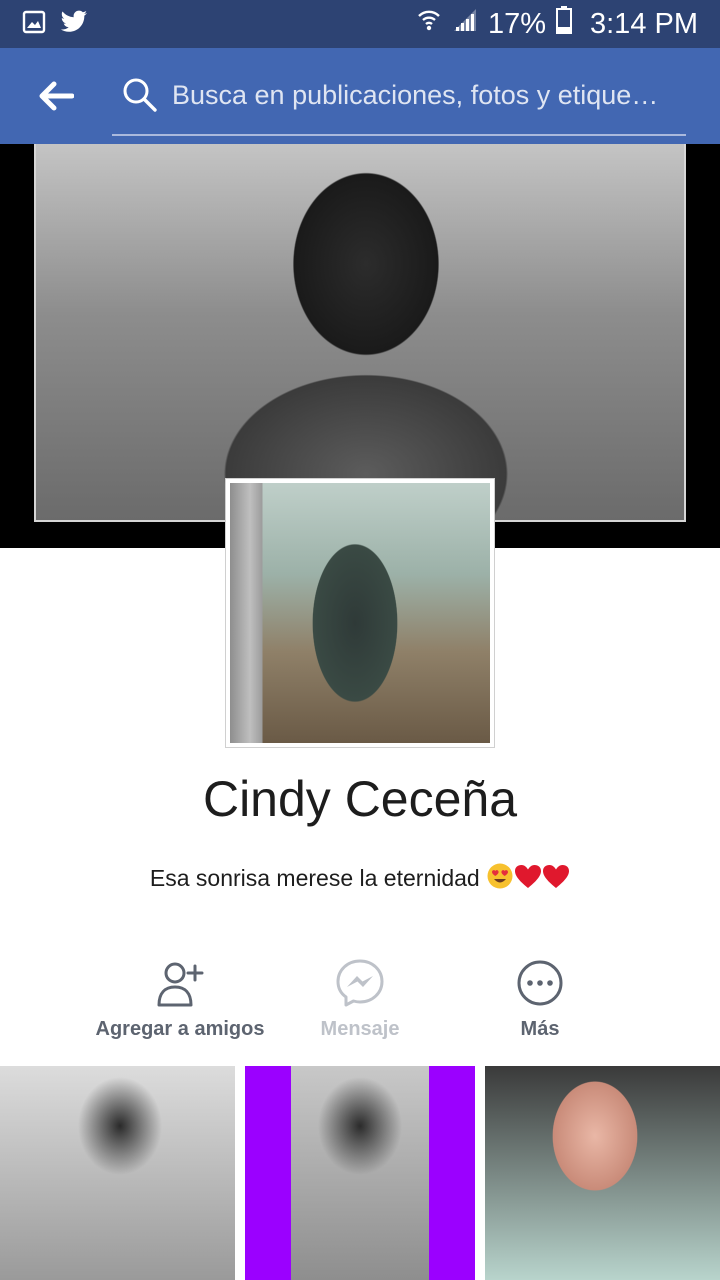  I want to click on wifi-icon, so click(429, 24).